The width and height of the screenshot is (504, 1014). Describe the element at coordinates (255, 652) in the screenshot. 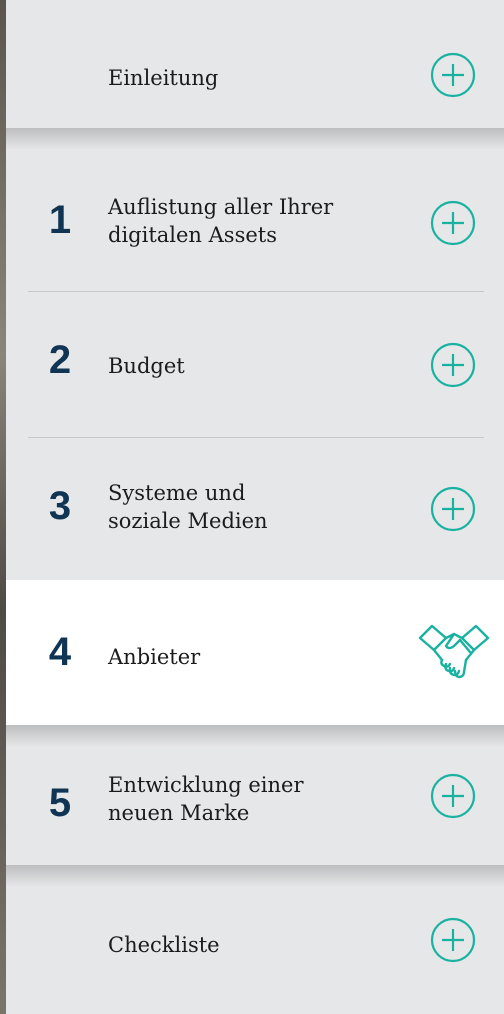

I see `menu-item-4-active: 4 Anbieter` at that location.